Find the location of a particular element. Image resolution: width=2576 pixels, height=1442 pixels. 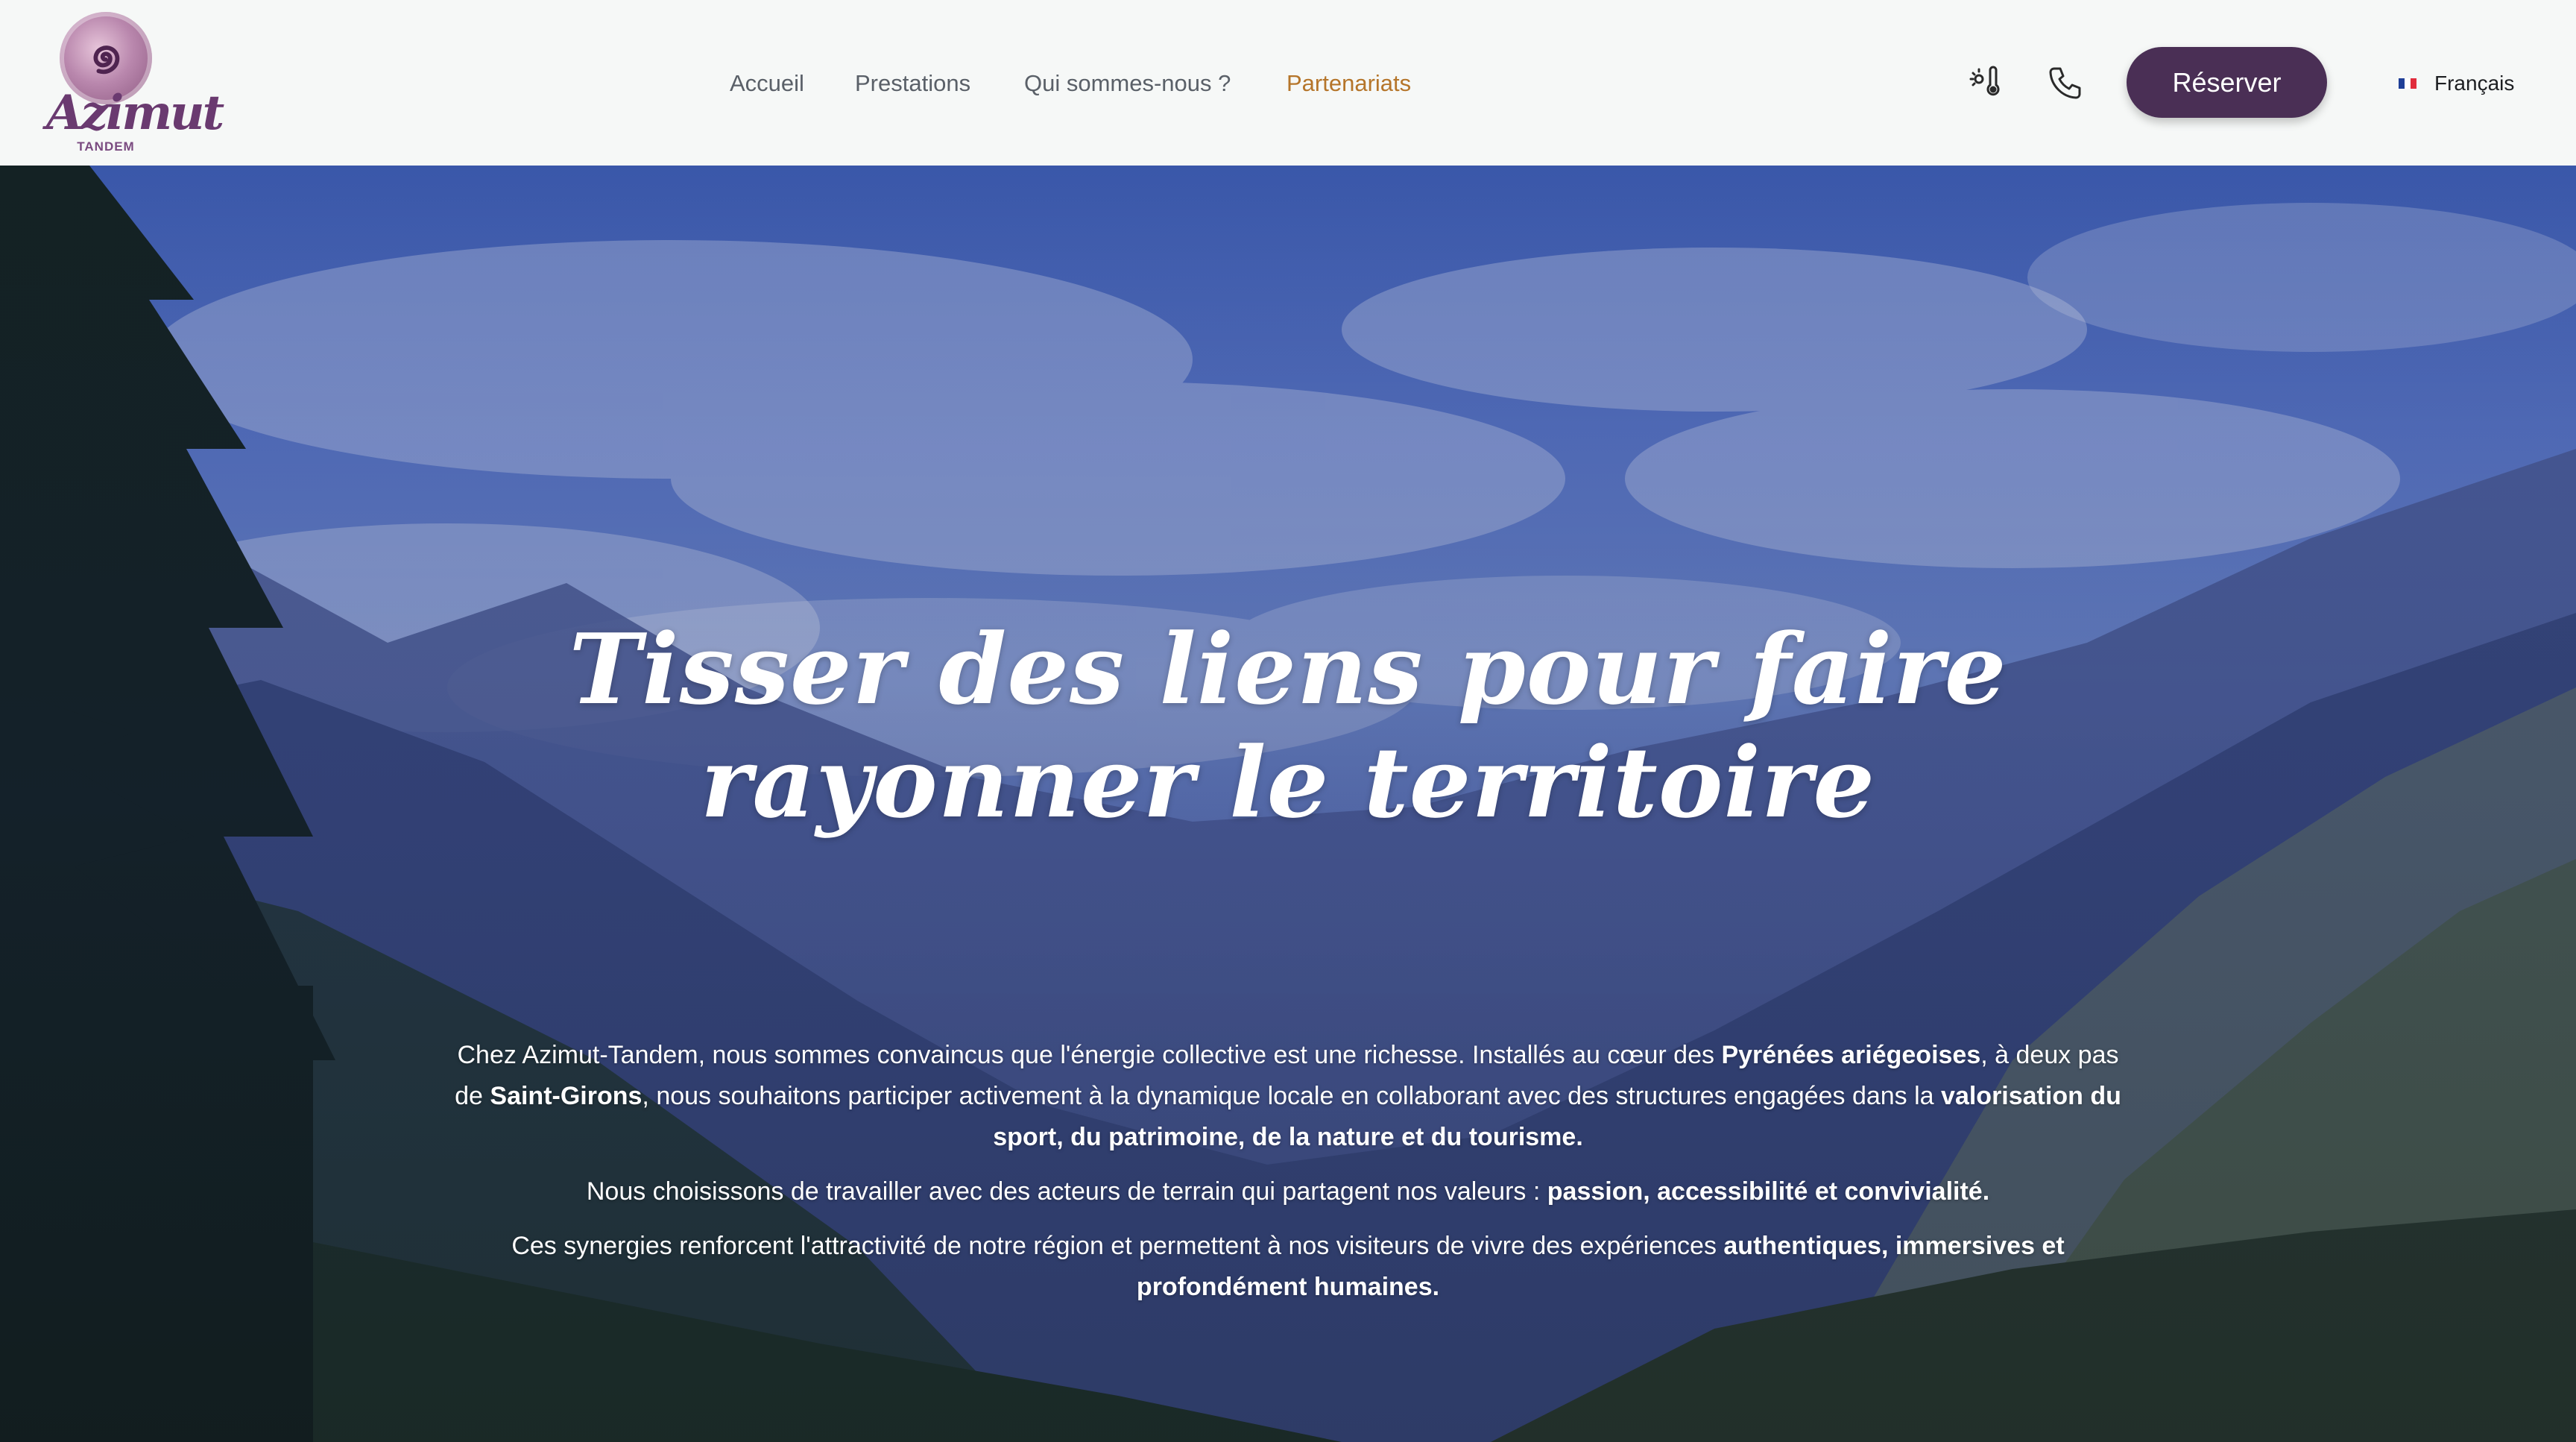

phone-icon is located at coordinates (2064, 83).